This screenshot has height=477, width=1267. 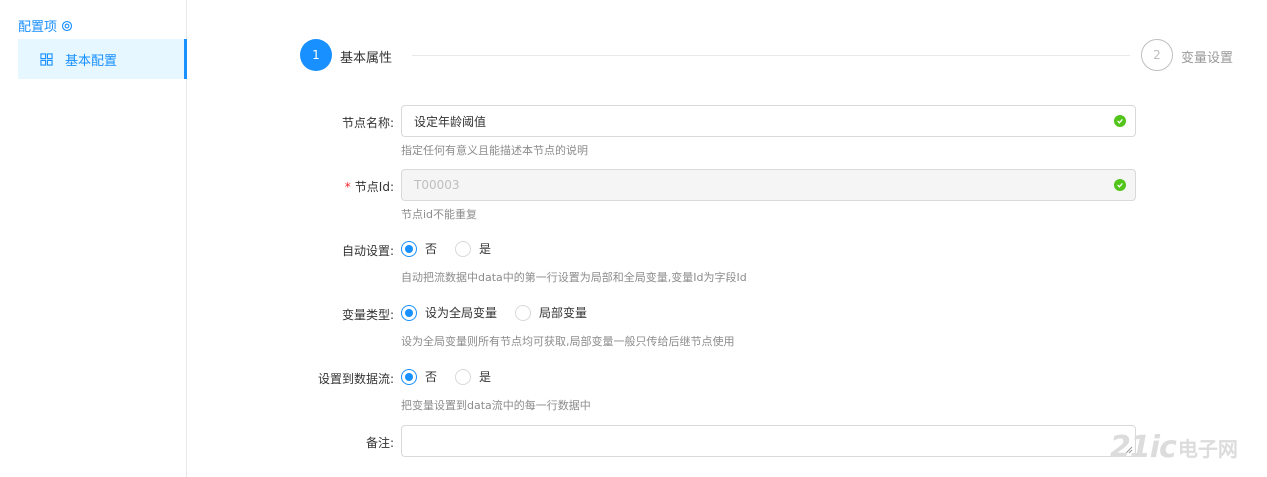 What do you see at coordinates (46, 59) in the screenshot?
I see `grid-icon` at bounding box center [46, 59].